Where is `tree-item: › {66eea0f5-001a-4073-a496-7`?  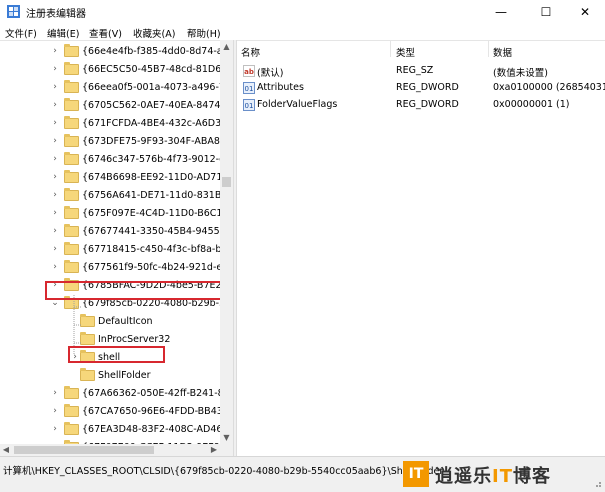 tree-item: › {66eea0f5-001a-4073-a496-7 is located at coordinates (112, 88).